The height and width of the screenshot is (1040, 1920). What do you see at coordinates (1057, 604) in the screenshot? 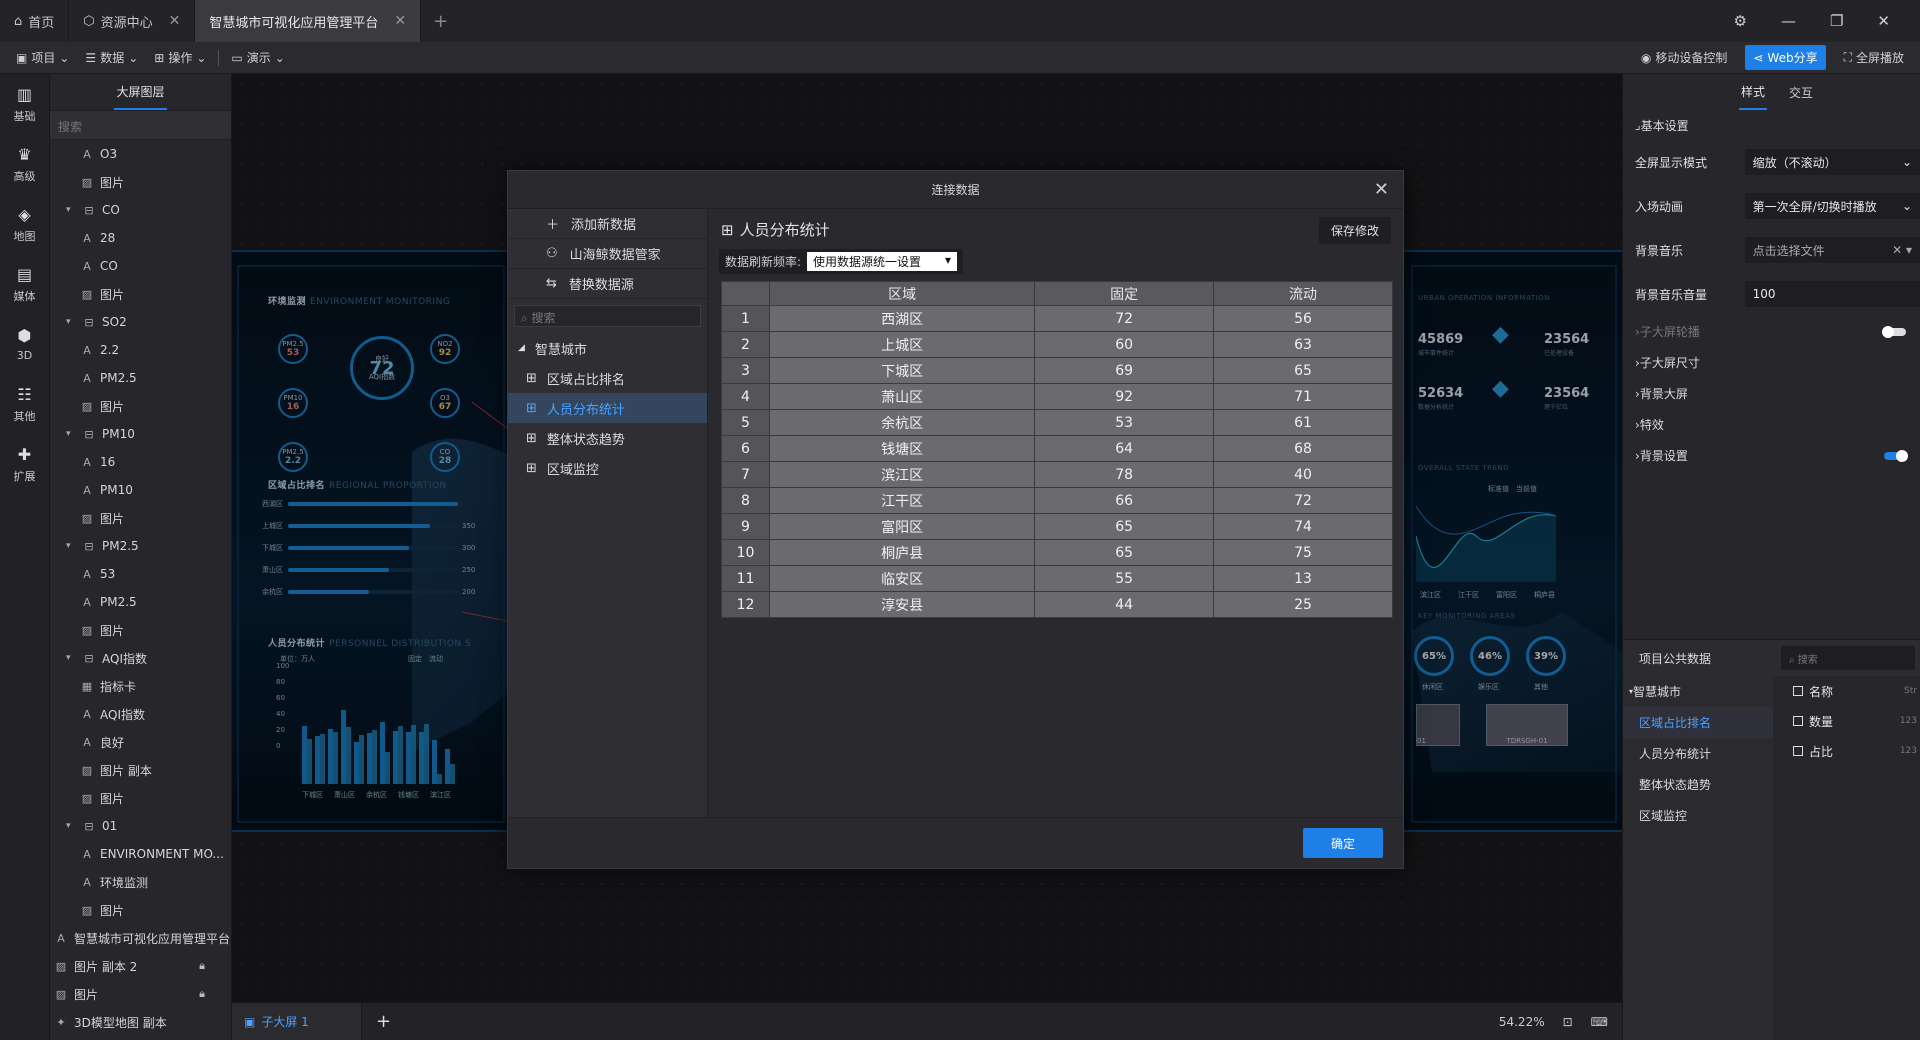
I see `table-row: 12 淳安县 44 25` at bounding box center [1057, 604].